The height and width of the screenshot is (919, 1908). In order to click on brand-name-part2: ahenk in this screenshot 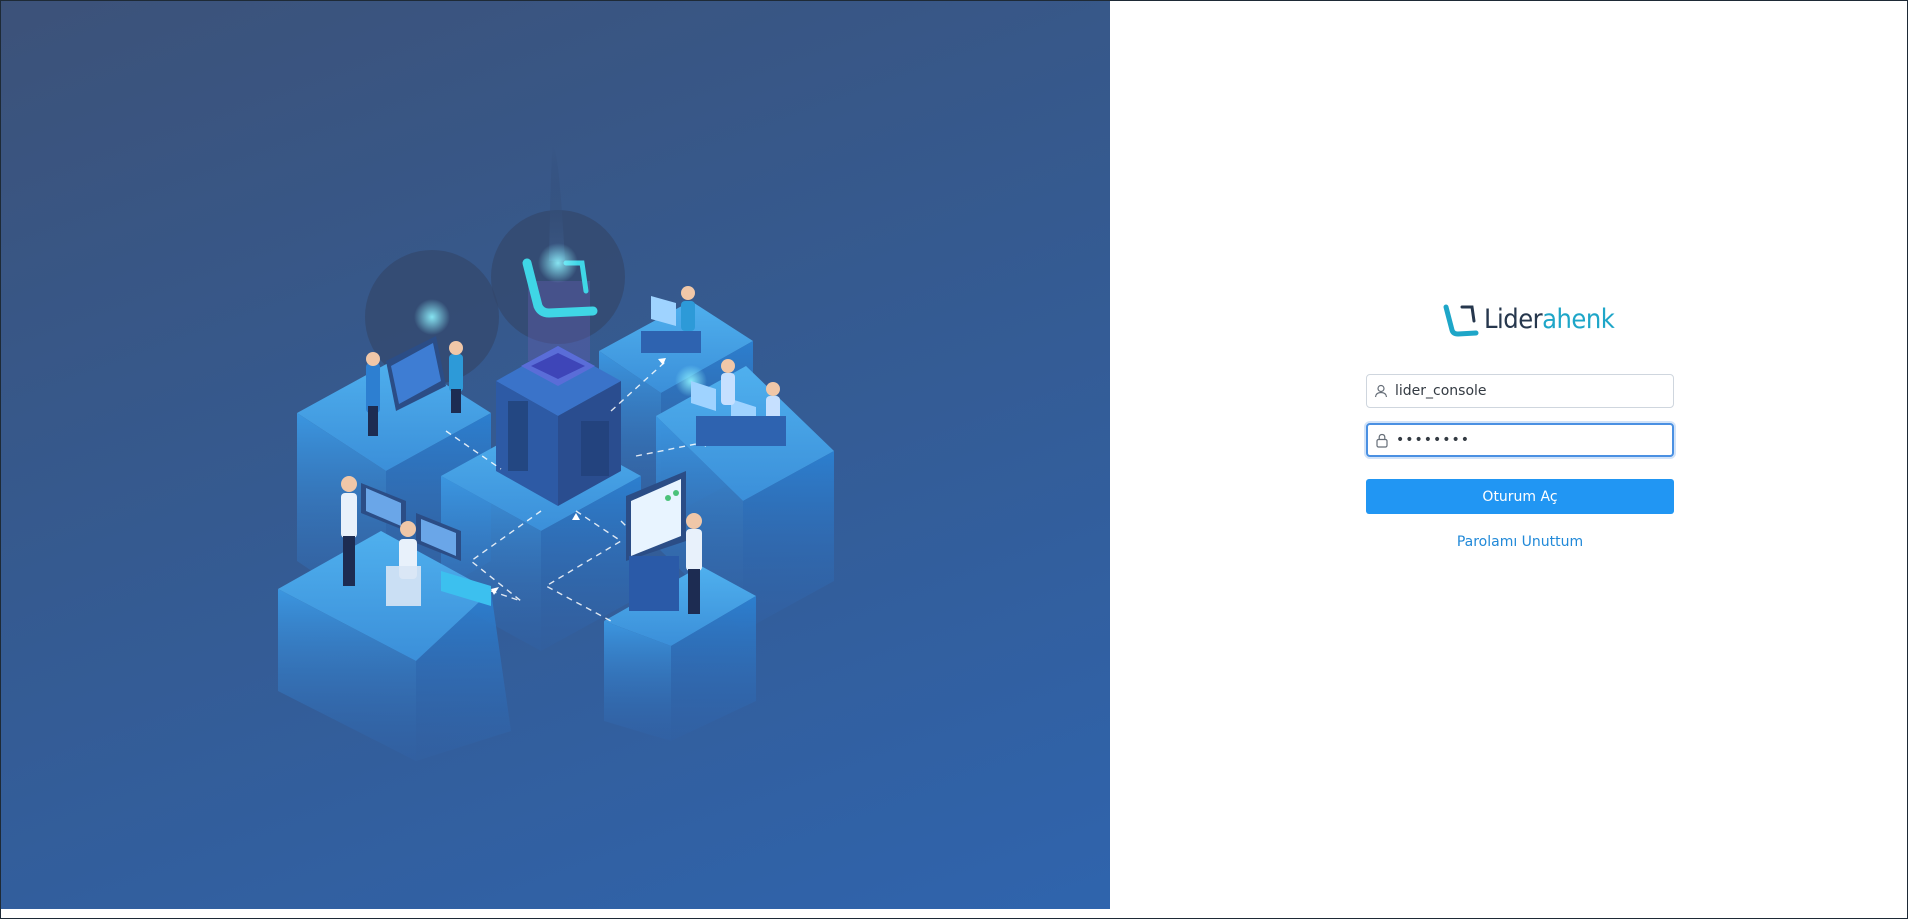, I will do `click(1578, 319)`.